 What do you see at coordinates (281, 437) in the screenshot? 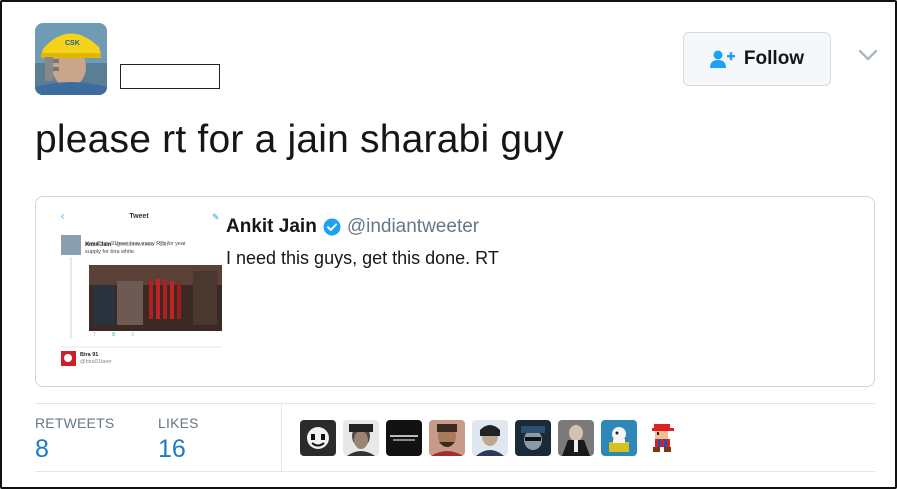
I see `stats-divider-vertical` at bounding box center [281, 437].